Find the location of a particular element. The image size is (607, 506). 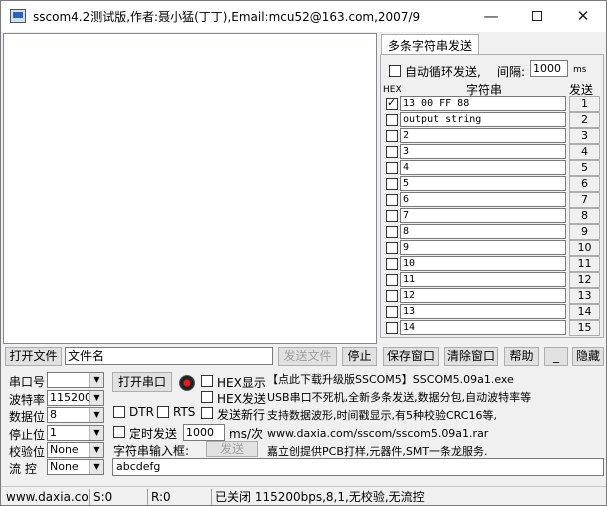

status-port-state: 已关闭 115200bps,8,1,无校验,无流控 is located at coordinates (407, 497).